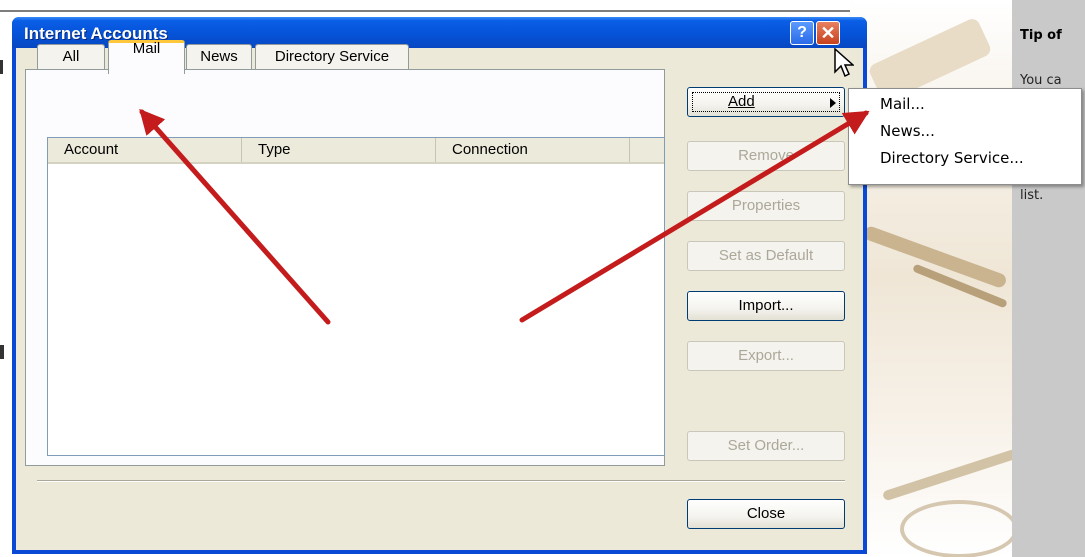 Image resolution: width=1085 pixels, height=557 pixels. I want to click on list-header: Account Type Connection, so click(356, 151).